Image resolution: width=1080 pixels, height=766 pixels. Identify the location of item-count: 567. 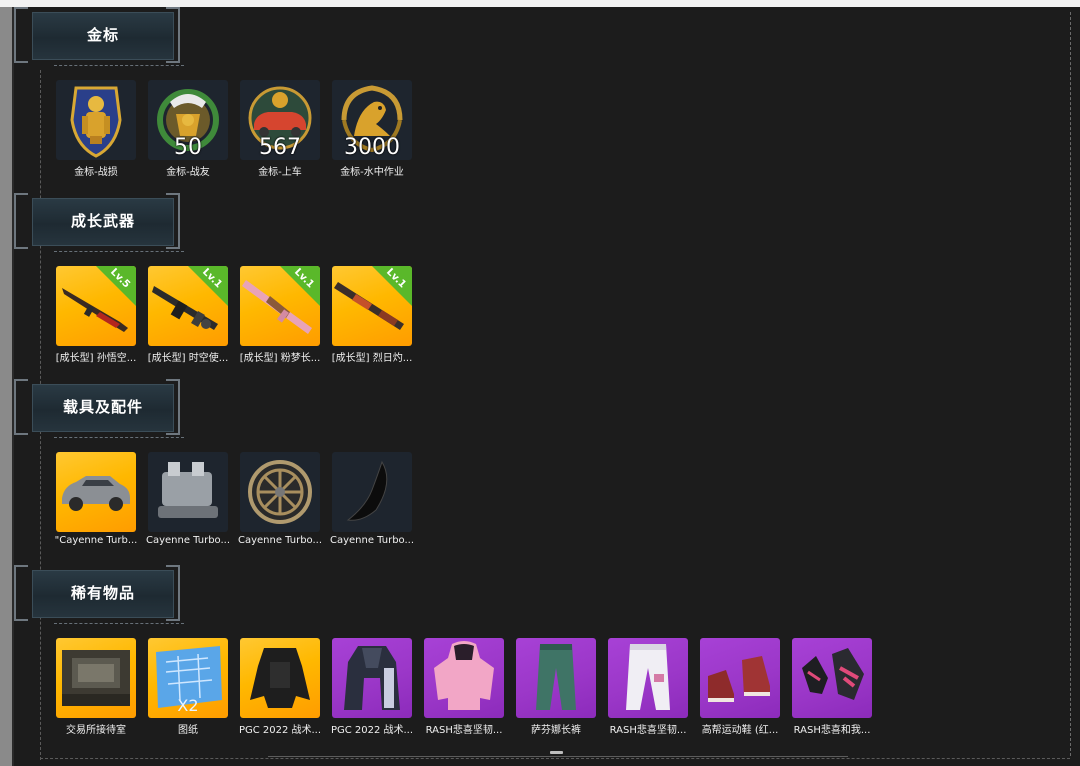
(280, 147).